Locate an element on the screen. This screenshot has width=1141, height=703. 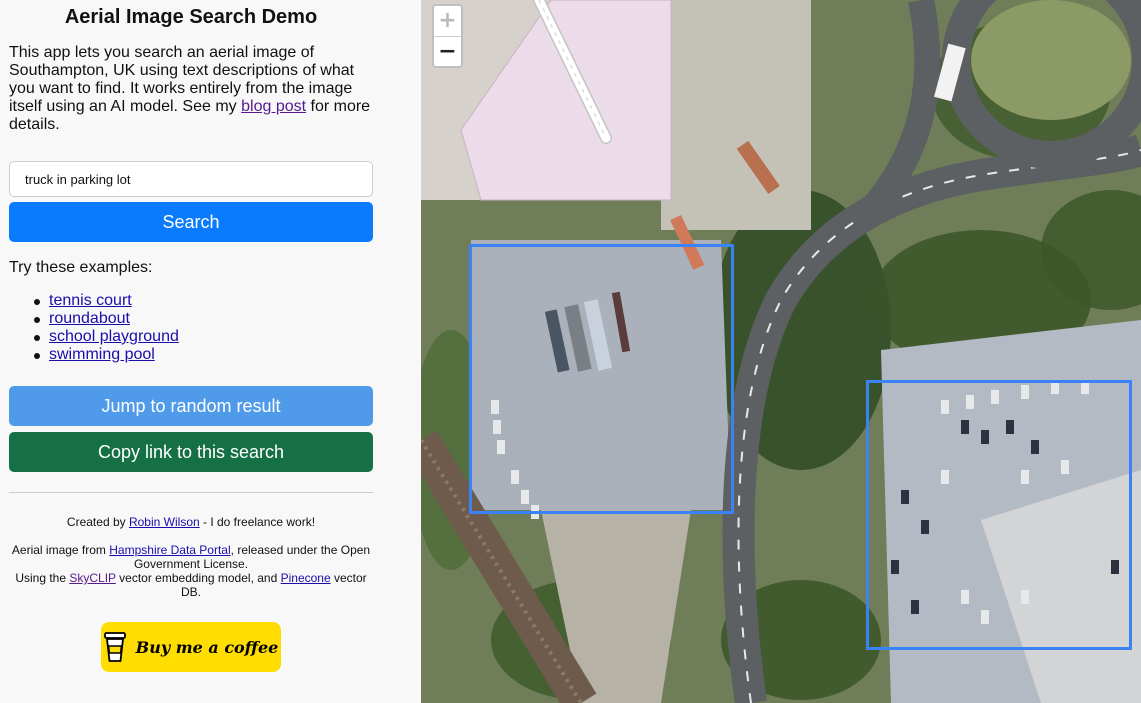
coffee-label: Buy me a coffee is located at coordinates (207, 647).